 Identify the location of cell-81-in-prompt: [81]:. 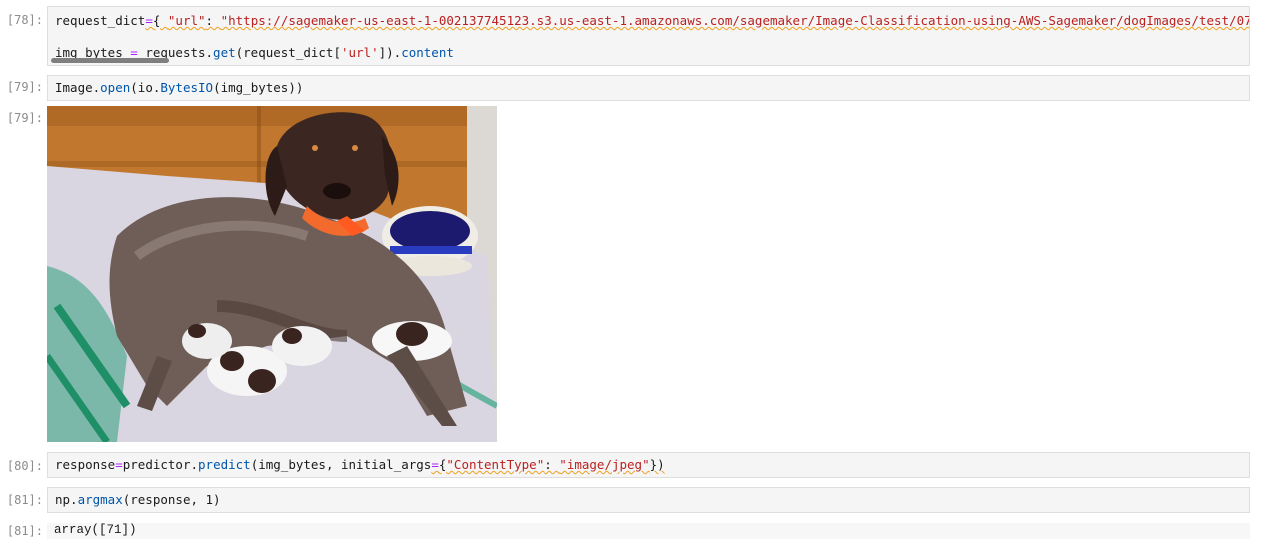
(24, 500).